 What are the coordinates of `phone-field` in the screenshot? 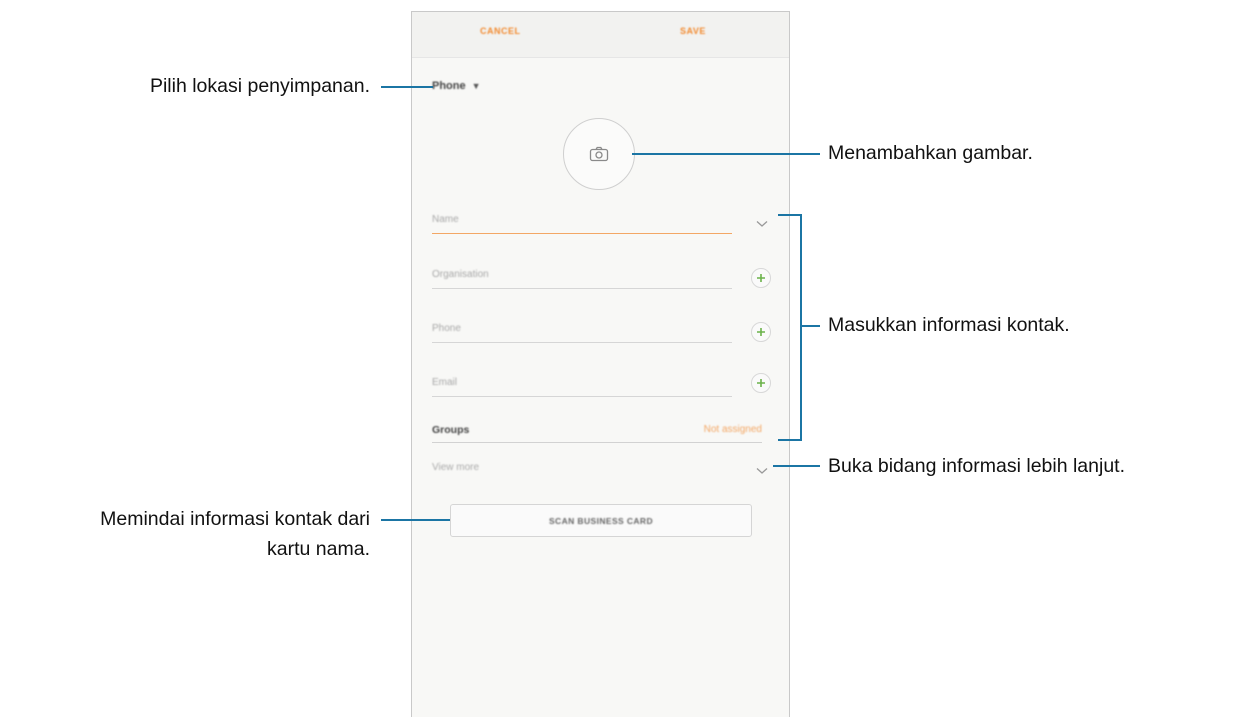 It's located at (582, 330).